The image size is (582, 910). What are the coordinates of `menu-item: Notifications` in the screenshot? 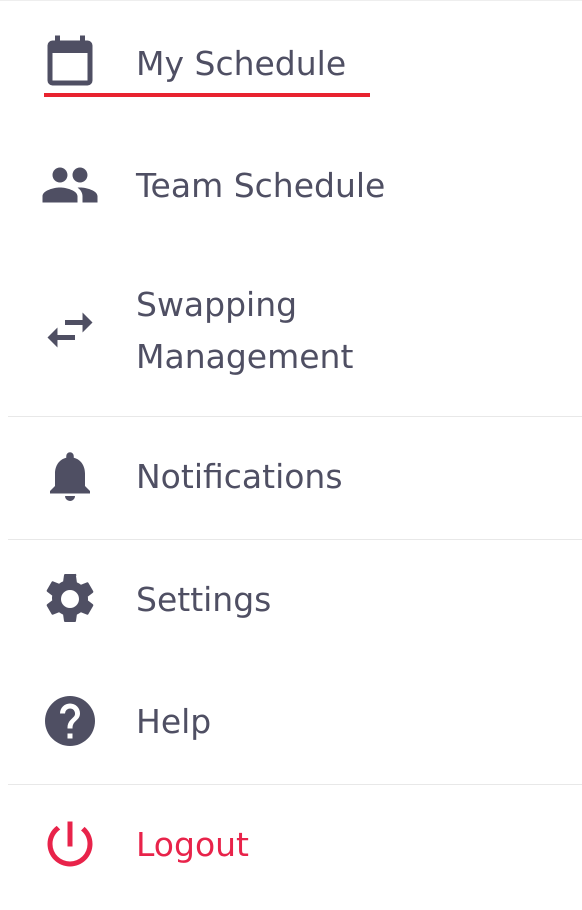 It's located at (205, 478).